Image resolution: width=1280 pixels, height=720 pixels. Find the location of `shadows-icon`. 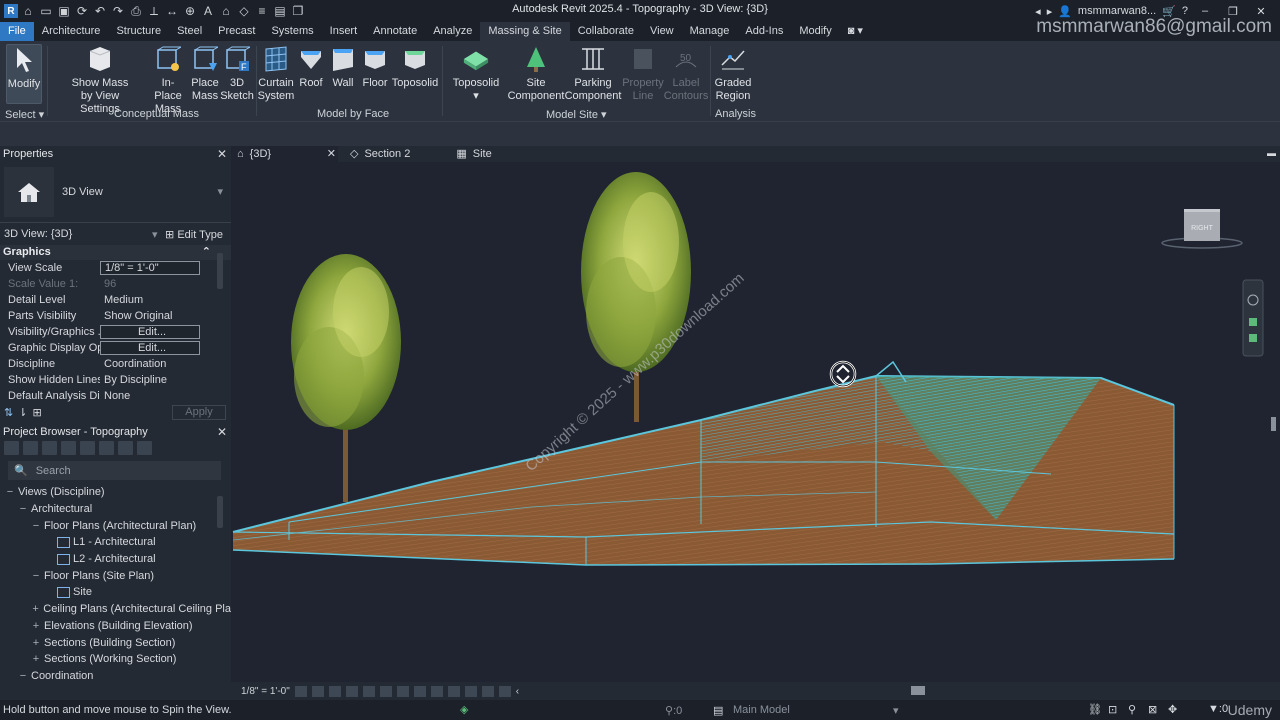

shadows-icon is located at coordinates (351, 691).